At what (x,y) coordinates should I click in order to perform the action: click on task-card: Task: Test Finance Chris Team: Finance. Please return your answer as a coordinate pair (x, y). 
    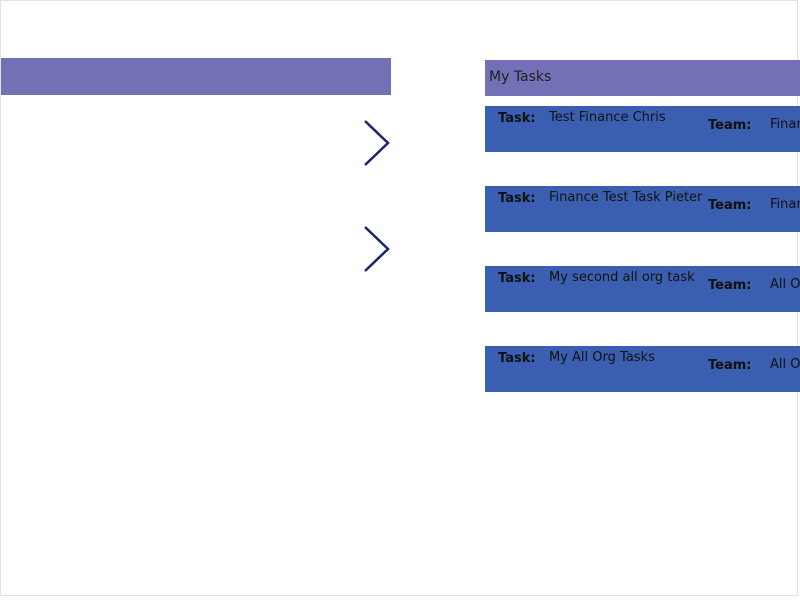
    Looking at the image, I should click on (642, 129).